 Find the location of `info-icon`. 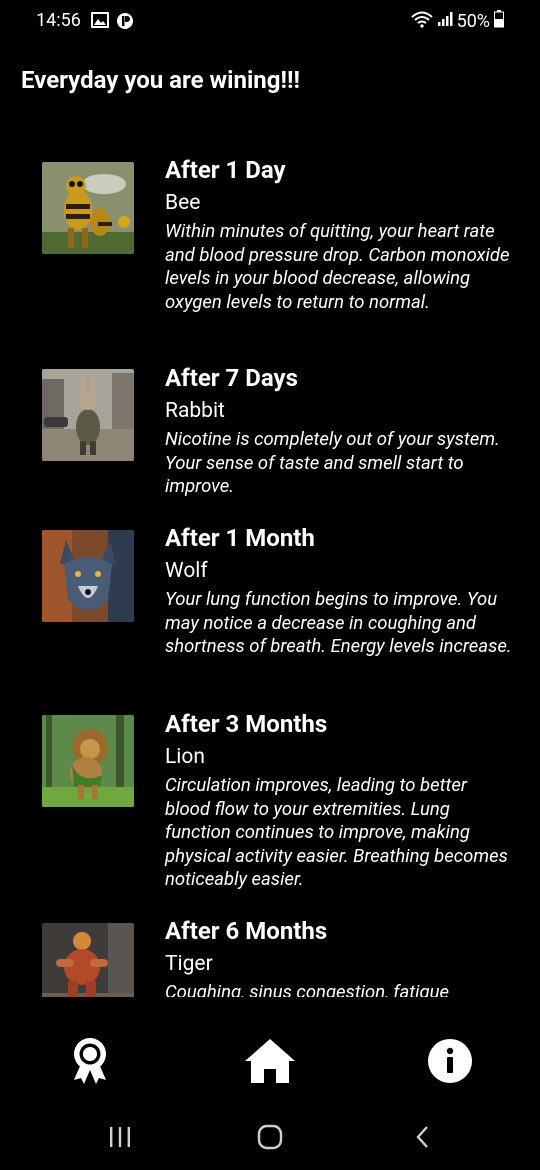

info-icon is located at coordinates (450, 1063).